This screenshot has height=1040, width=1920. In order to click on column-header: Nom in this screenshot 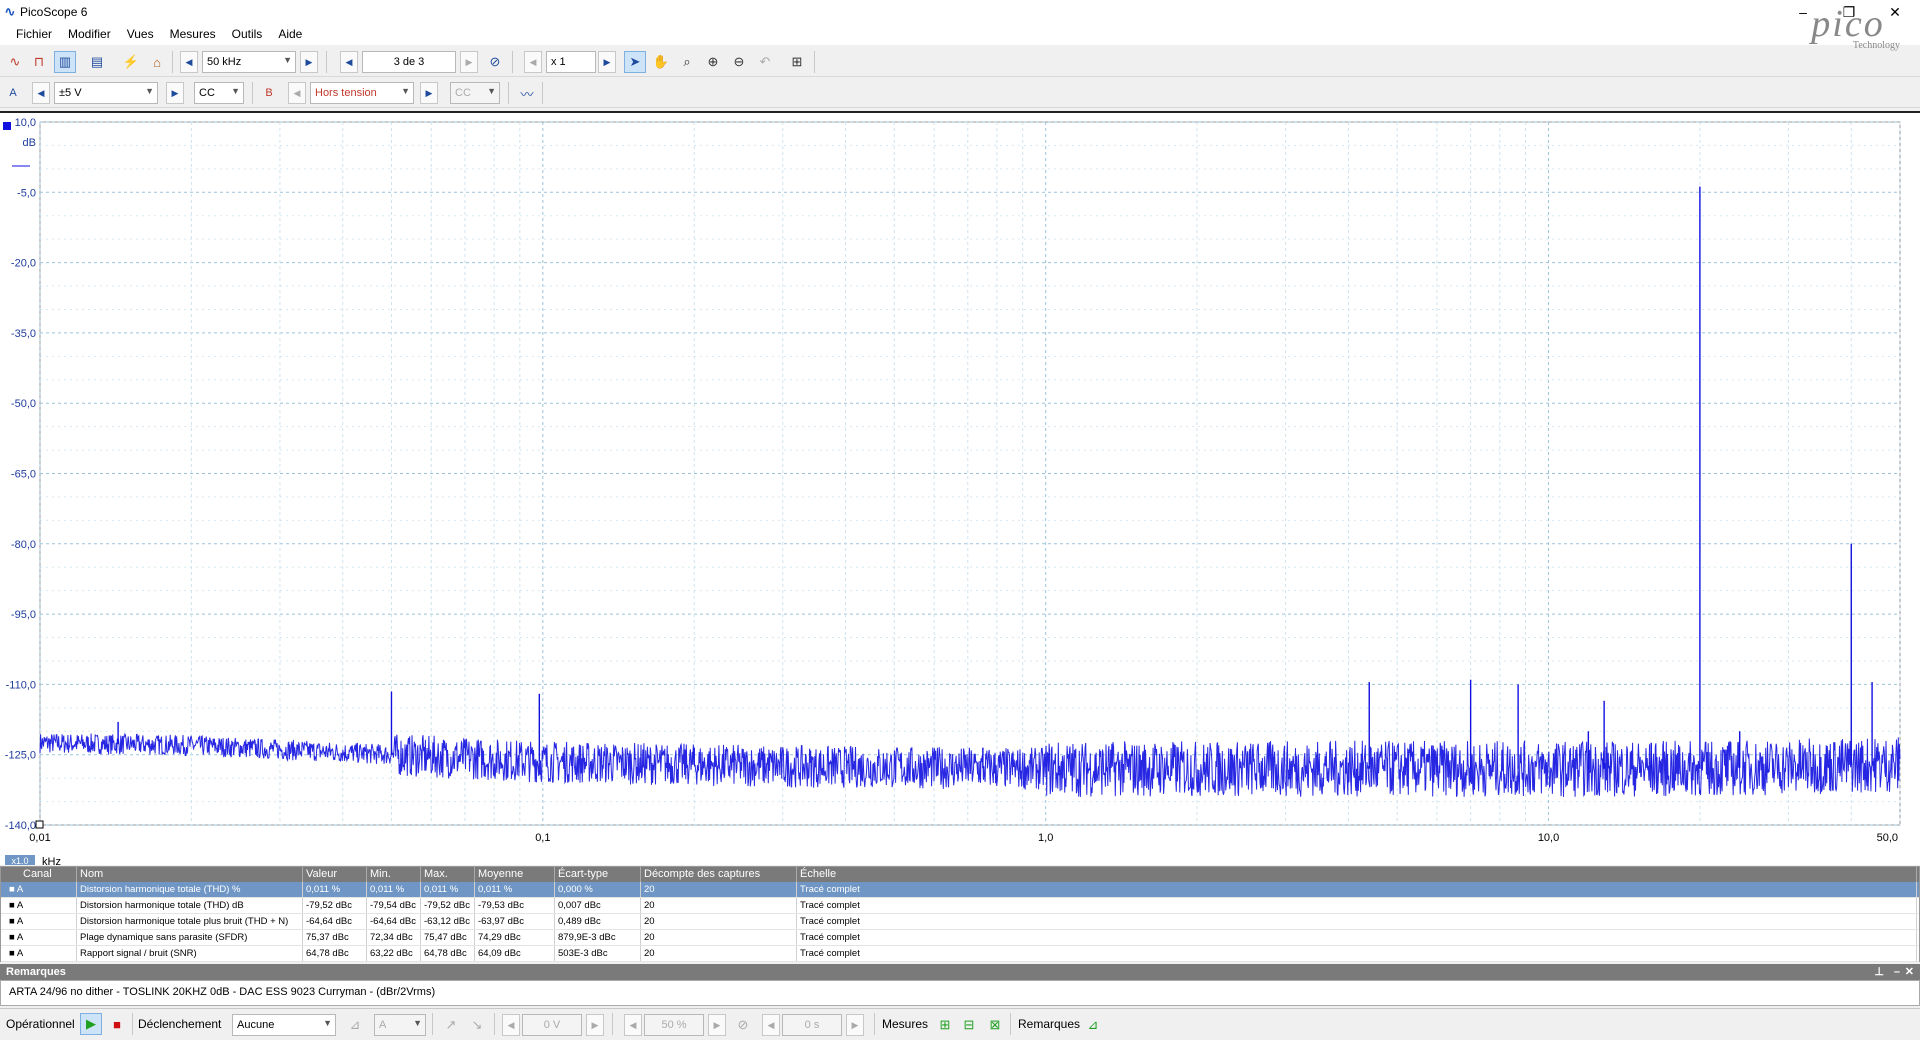, I will do `click(190, 874)`.